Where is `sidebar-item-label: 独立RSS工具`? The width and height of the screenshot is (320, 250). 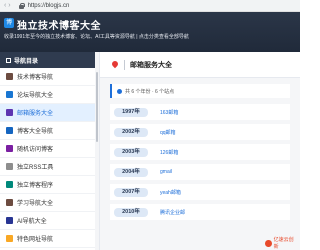
sidebar-item-label: 独立RSS工具 is located at coordinates (35, 168).